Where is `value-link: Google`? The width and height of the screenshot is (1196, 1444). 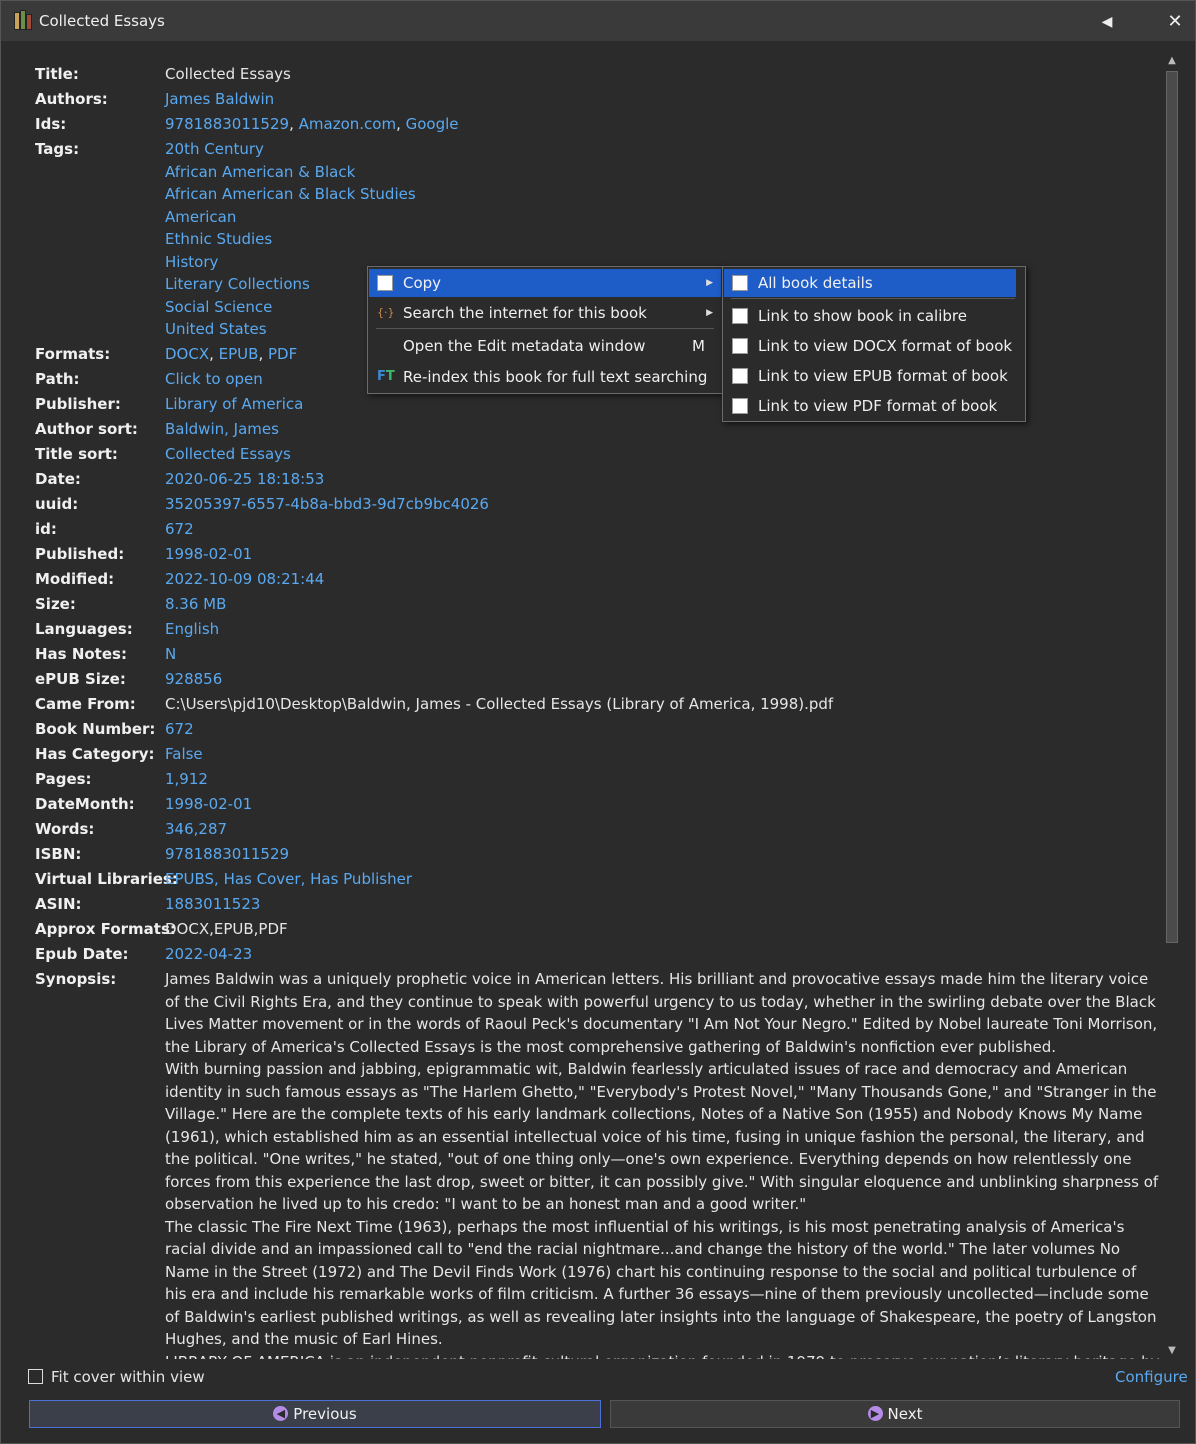
value-link: Google is located at coordinates (432, 124).